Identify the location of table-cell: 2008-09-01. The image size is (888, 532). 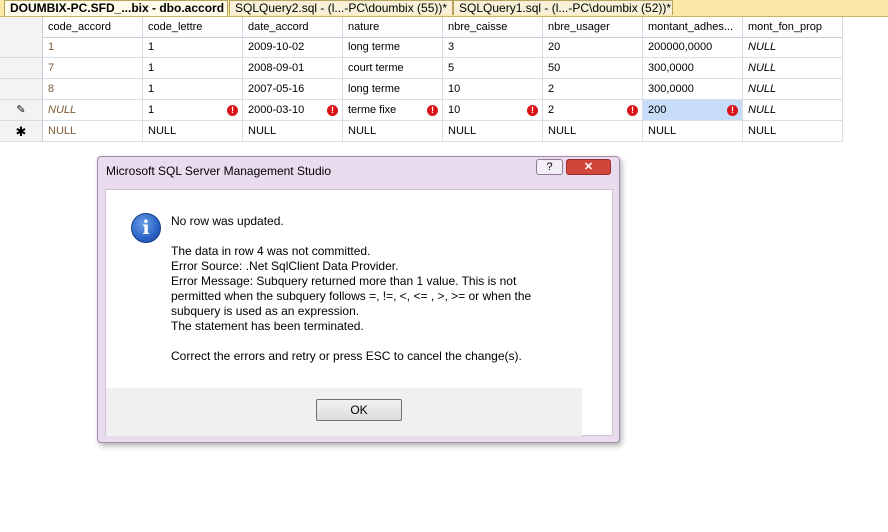
(293, 68).